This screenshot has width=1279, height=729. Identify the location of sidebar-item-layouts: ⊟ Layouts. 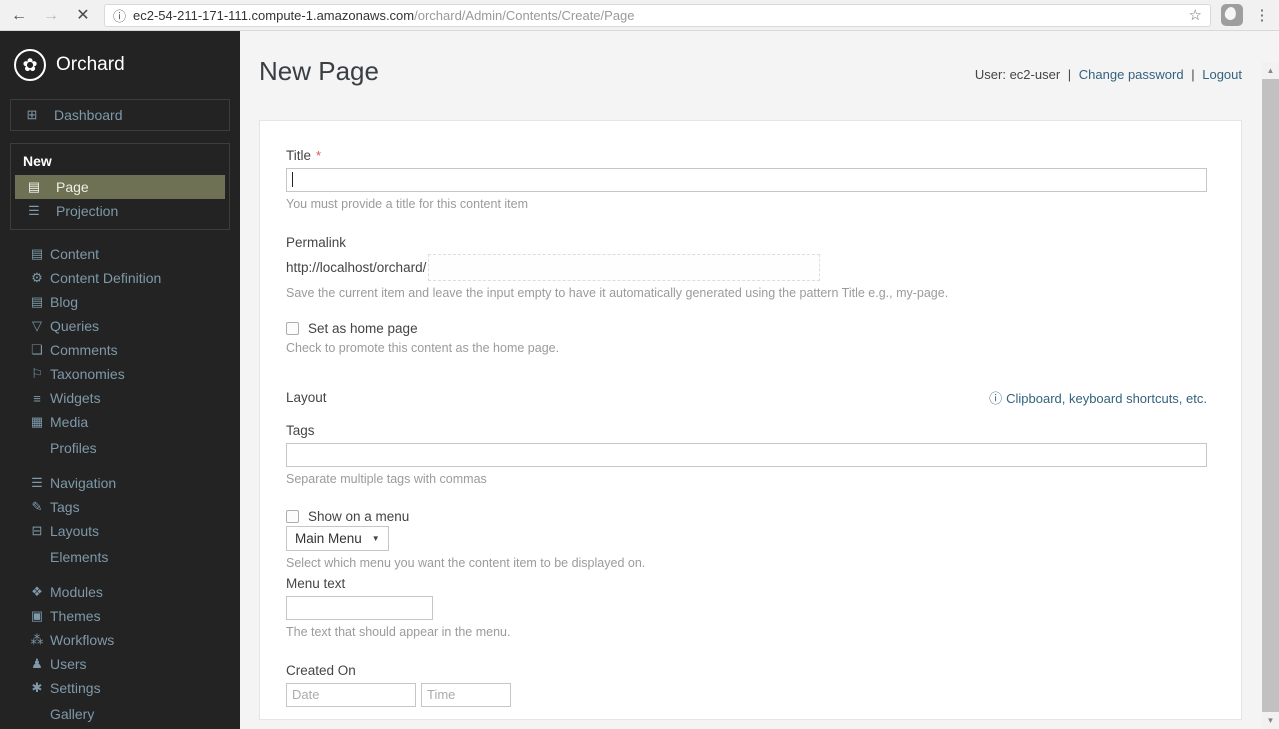
(120, 531).